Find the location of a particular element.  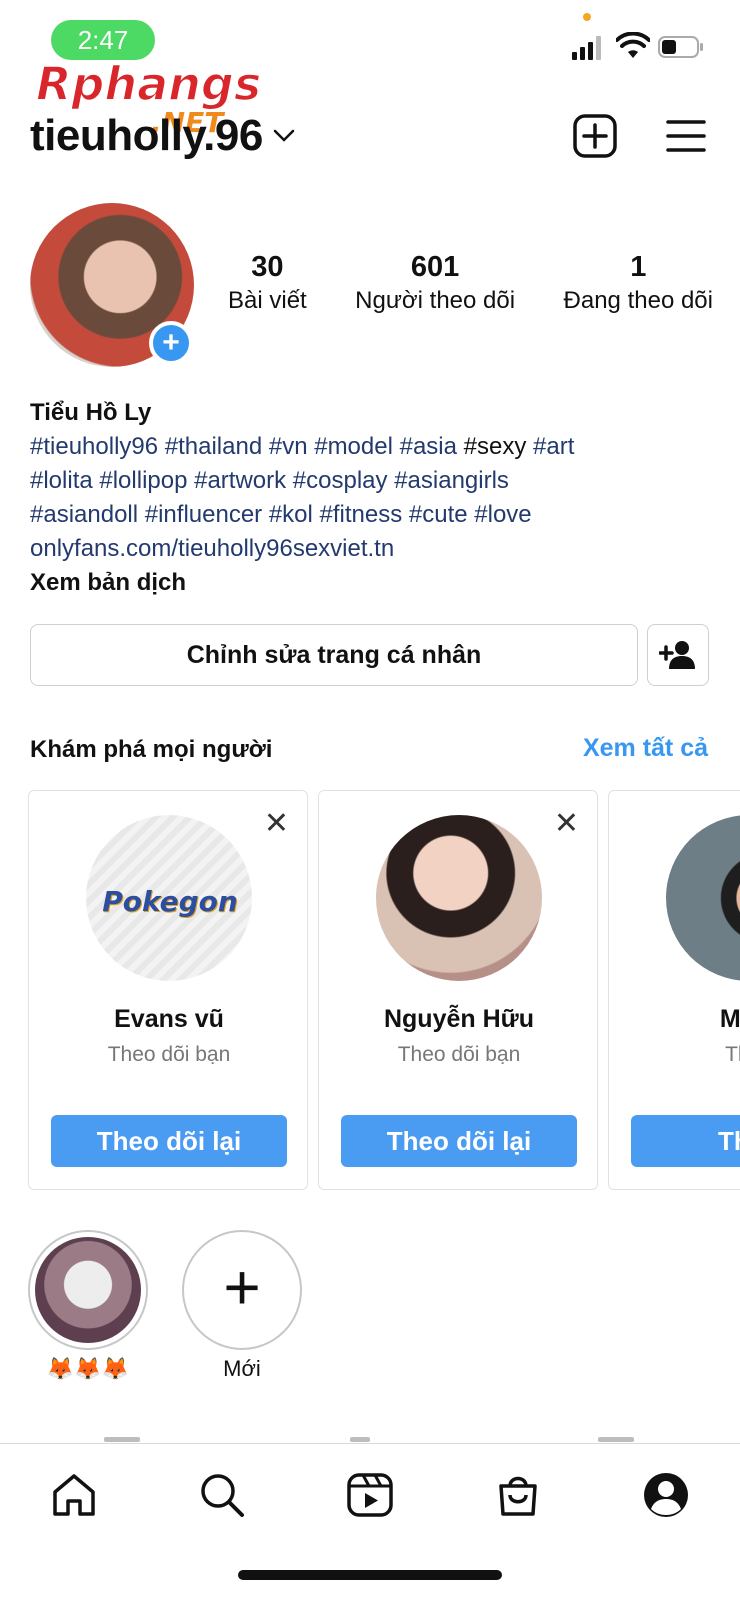

stat-value: 601 is located at coordinates (435, 267).